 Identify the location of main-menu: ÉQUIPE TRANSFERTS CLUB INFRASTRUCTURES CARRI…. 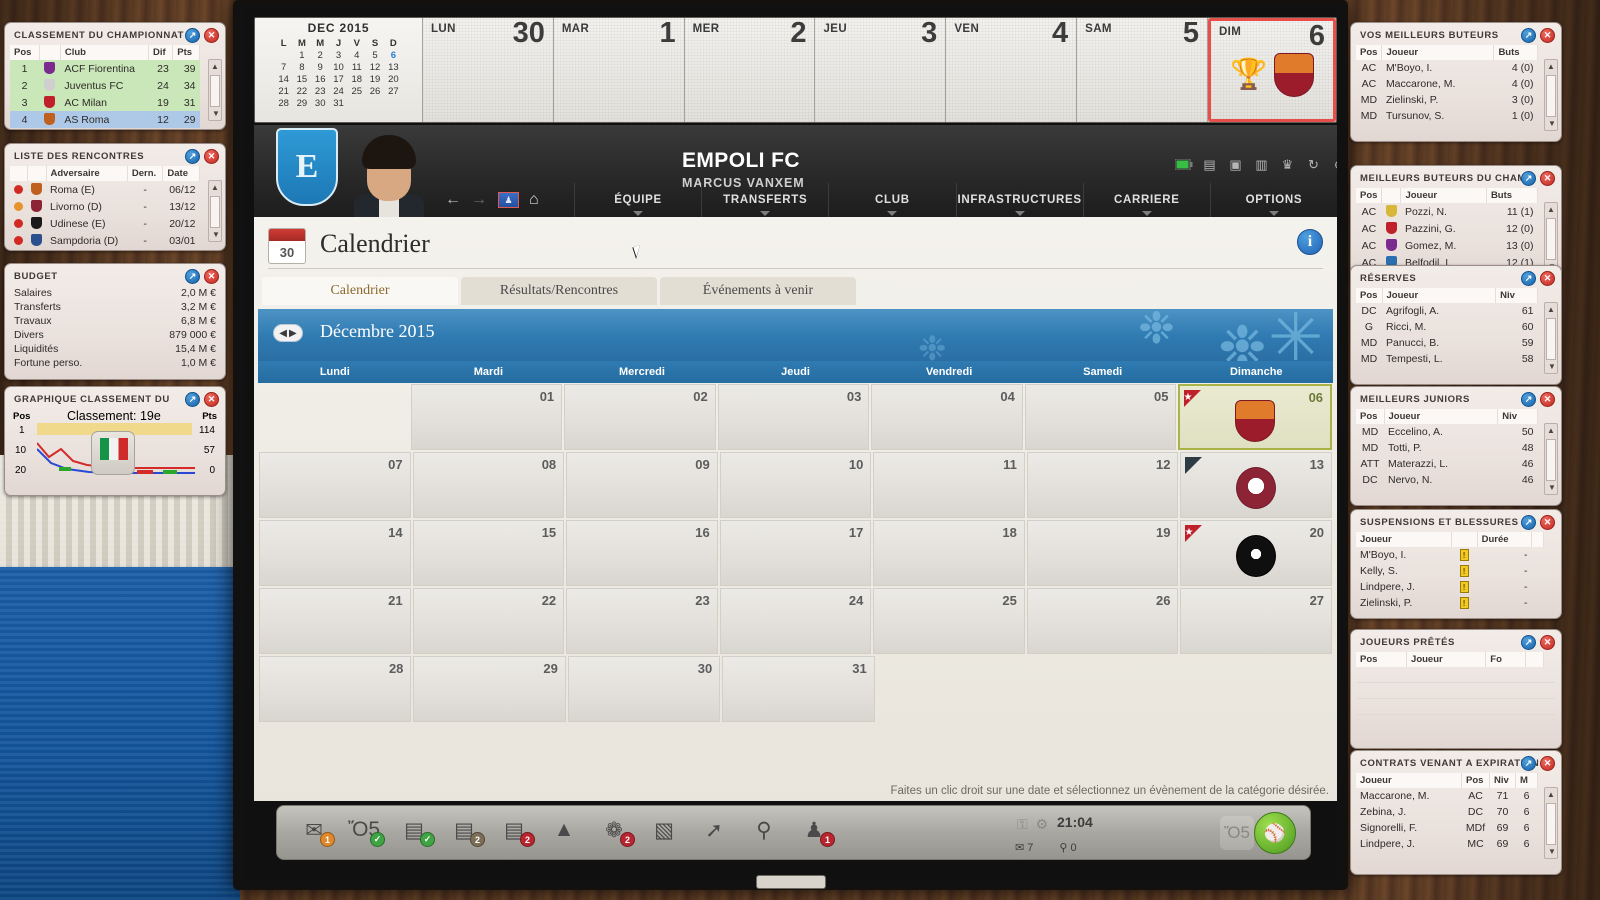
(955, 200).